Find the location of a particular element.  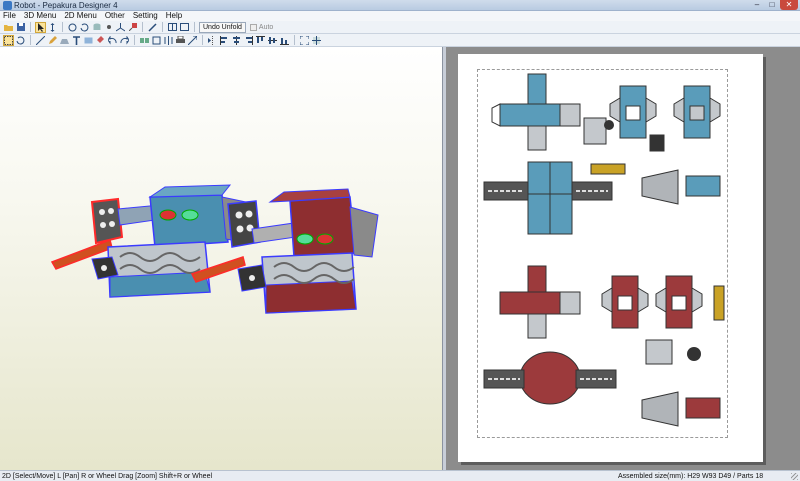

split-view-icon is located at coordinates (172, 27).